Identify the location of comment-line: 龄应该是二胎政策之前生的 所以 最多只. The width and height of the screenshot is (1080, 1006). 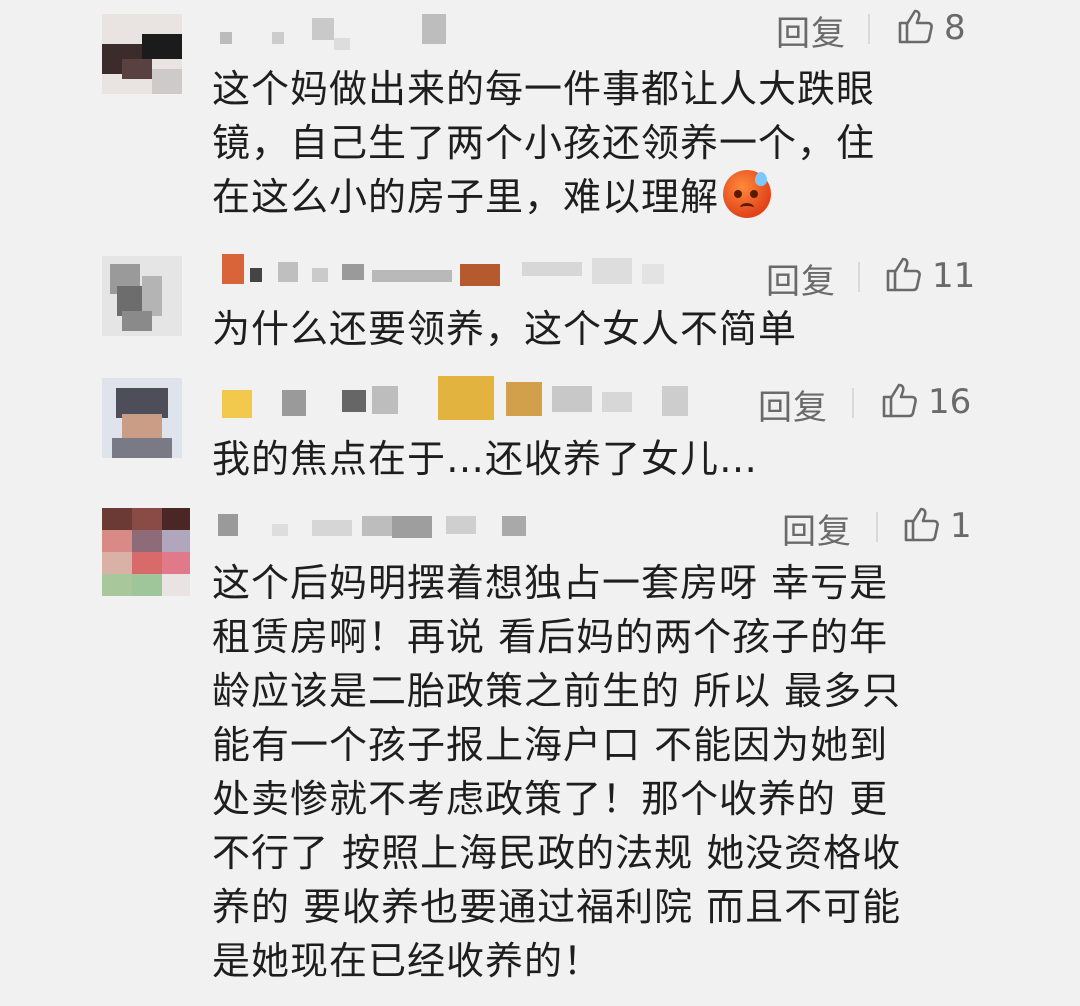
(557, 691).